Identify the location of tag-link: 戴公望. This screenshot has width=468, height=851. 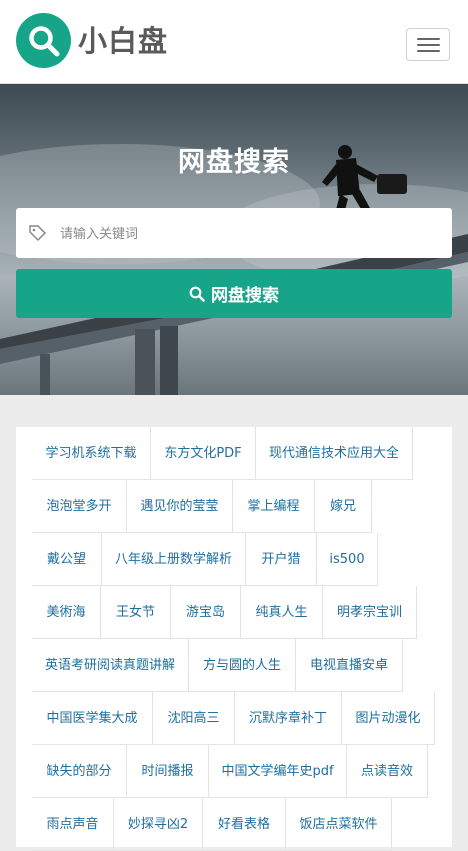
(67, 559).